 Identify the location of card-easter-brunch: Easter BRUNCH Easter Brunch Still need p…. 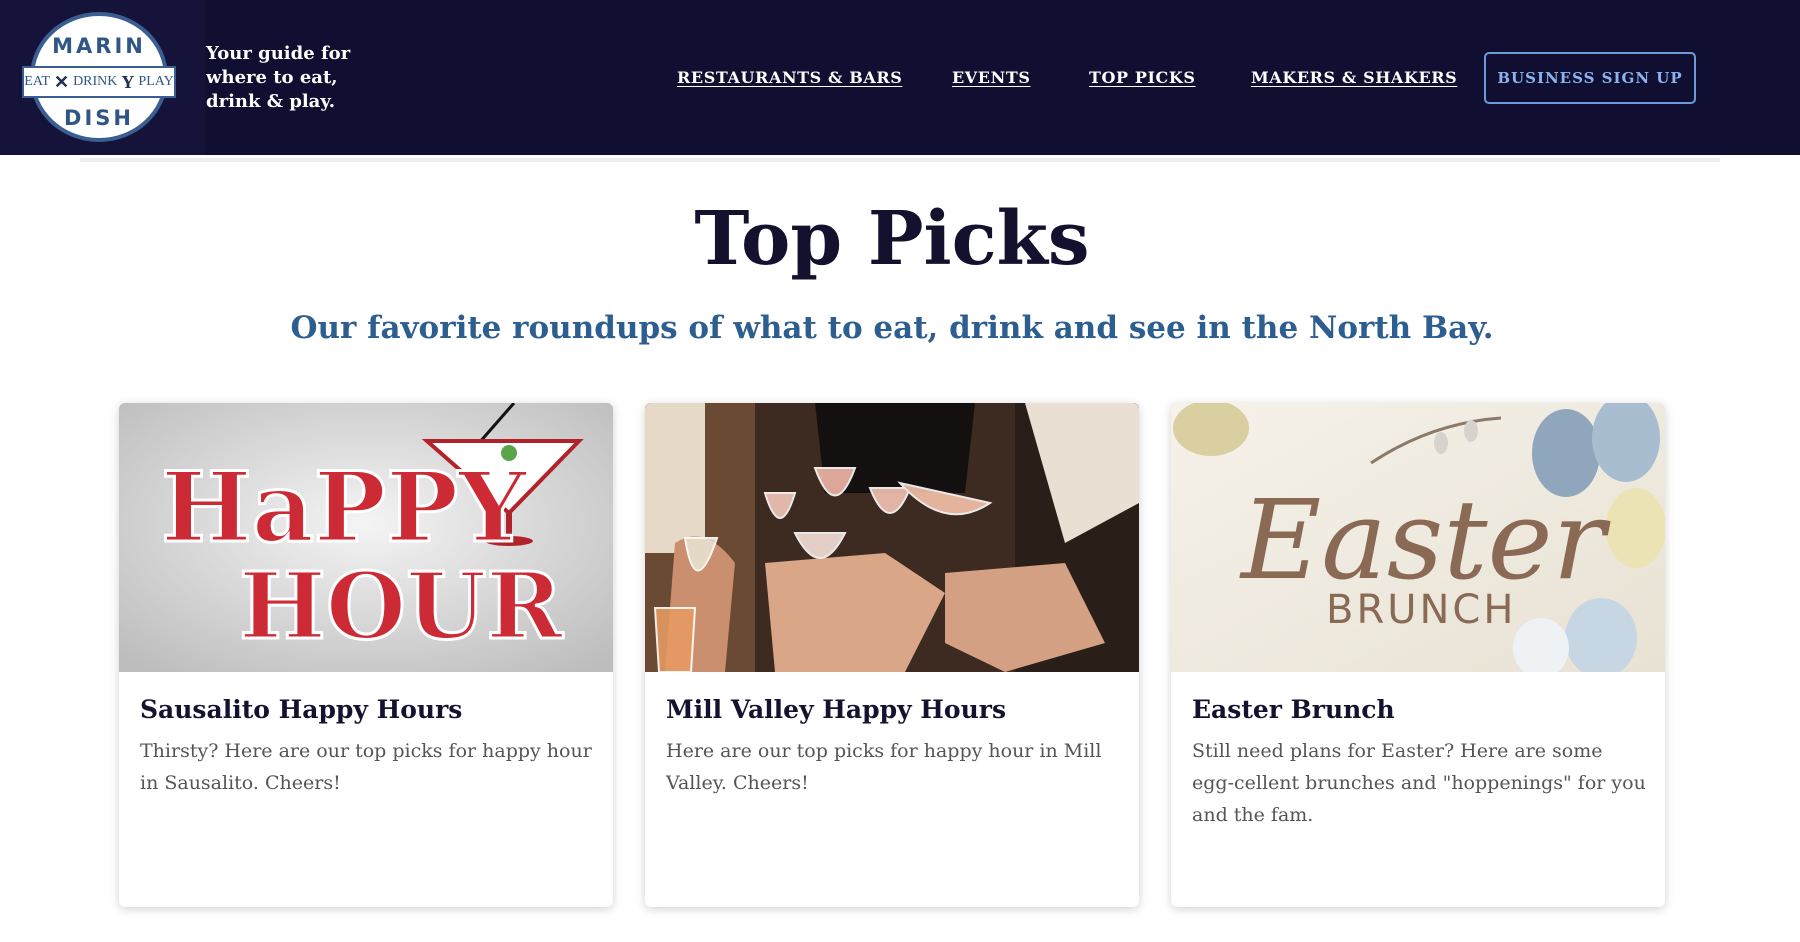
(1418, 655).